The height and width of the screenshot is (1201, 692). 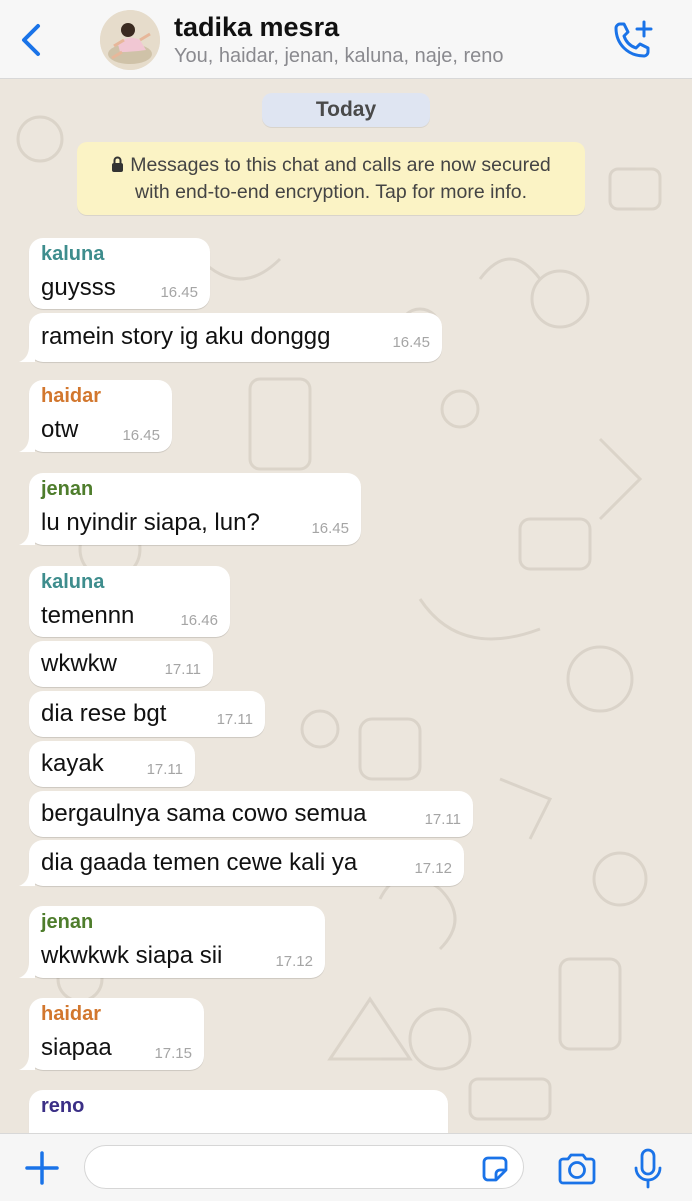 I want to click on message-text: bergaulnya sama cowo semua, so click(x=204, y=813).